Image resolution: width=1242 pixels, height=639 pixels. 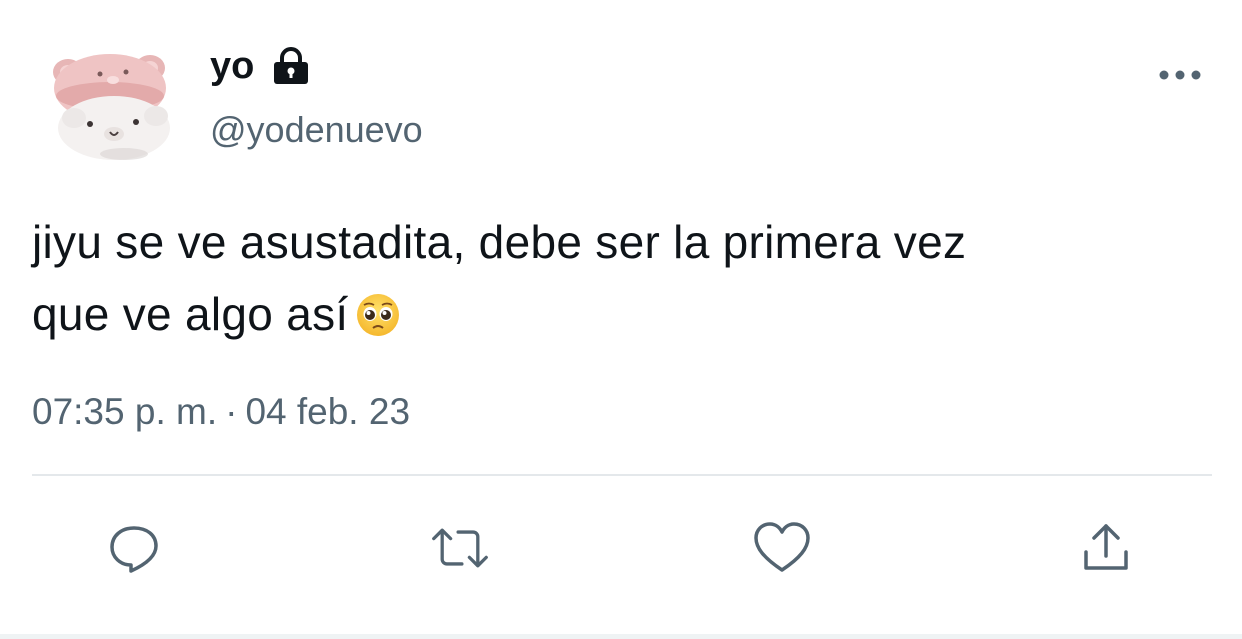 What do you see at coordinates (622, 314) in the screenshot?
I see `tweet-text-line-2: que ve algo así` at bounding box center [622, 314].